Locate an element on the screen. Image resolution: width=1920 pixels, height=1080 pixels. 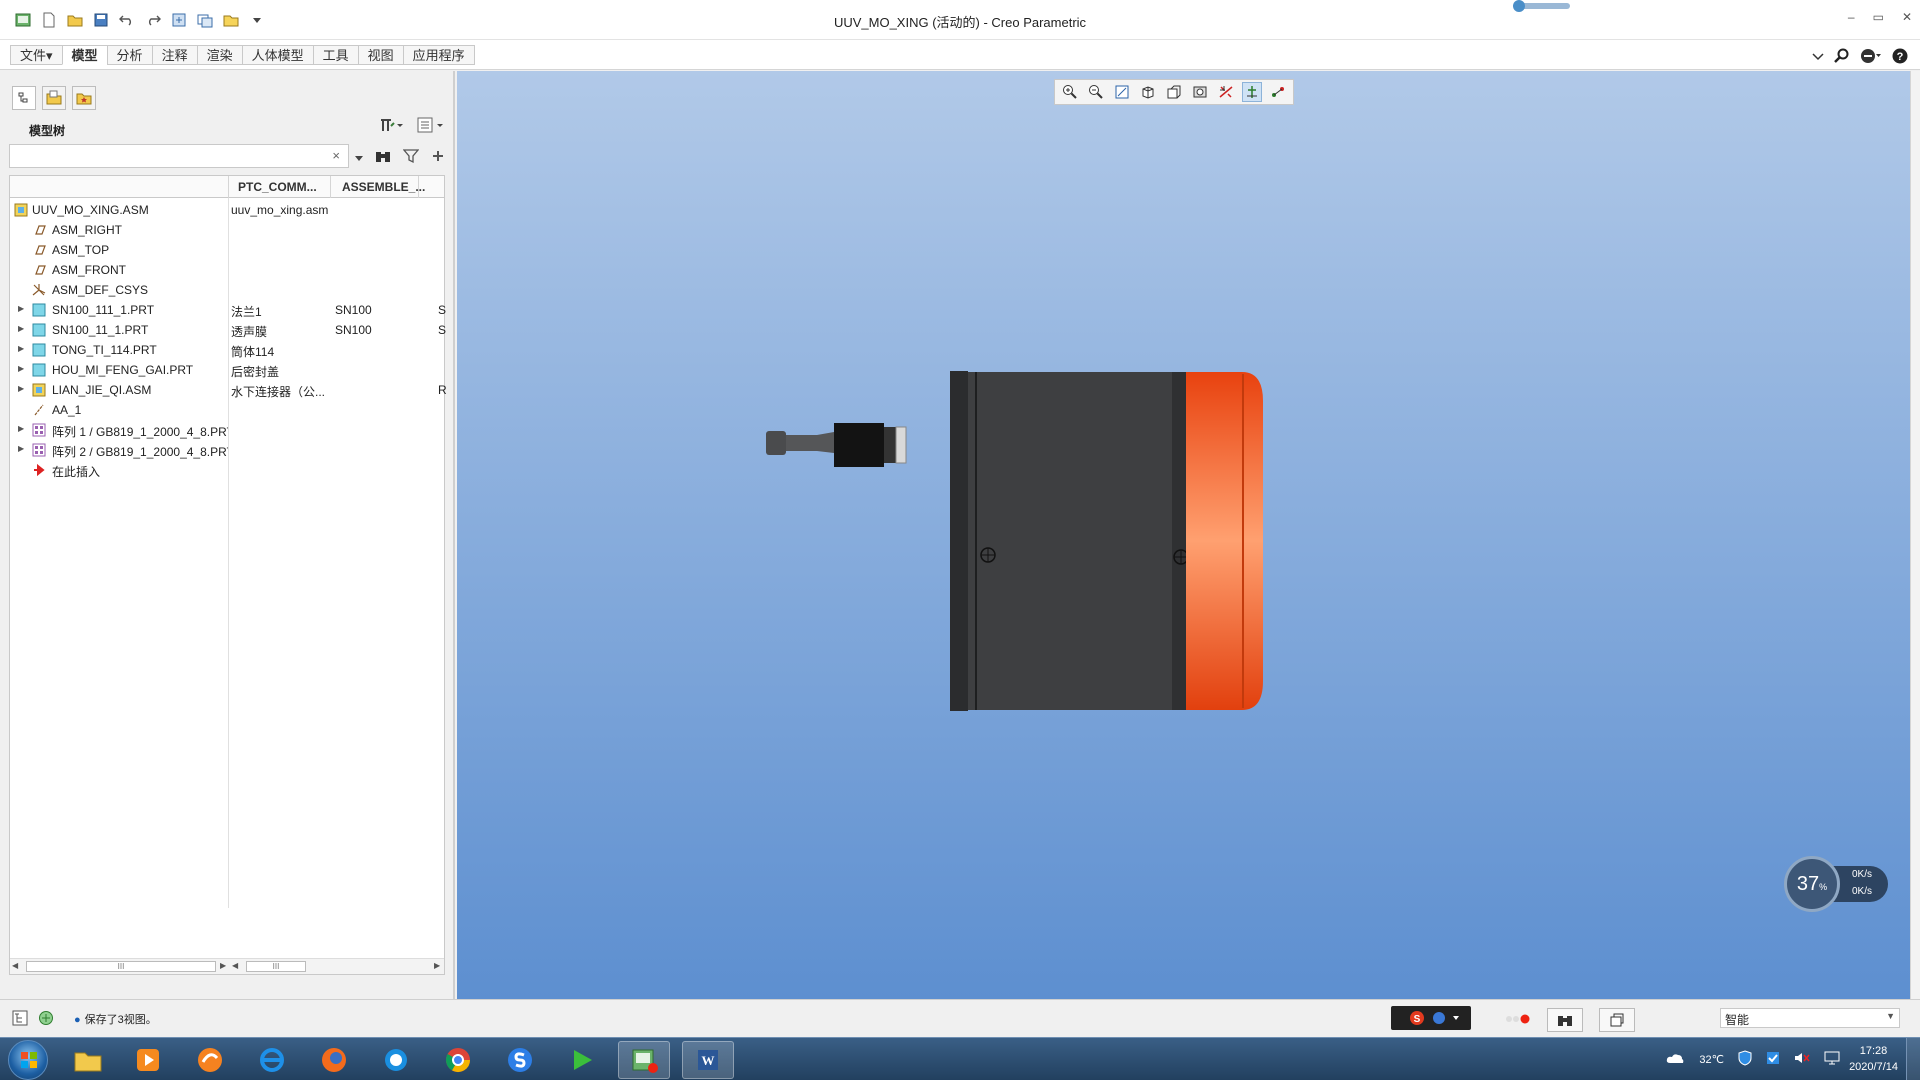
ribbon-tabs: 文件▾ 模型 分析 注释 渲染 人体模型 工具 视图 应用程序 is located at coordinates (242, 55).